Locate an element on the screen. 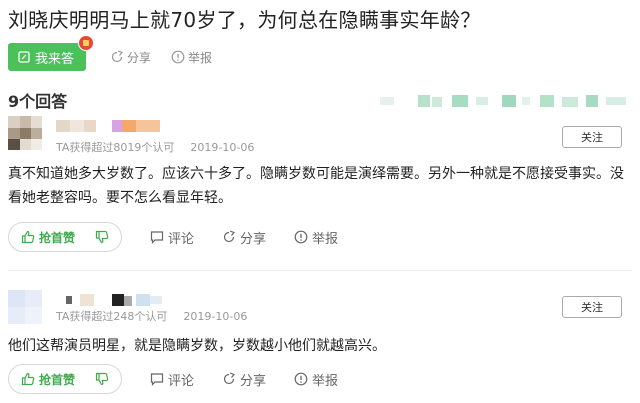  answer-meta: TA获得超过8019个认可 2019-10-06 is located at coordinates (155, 147).